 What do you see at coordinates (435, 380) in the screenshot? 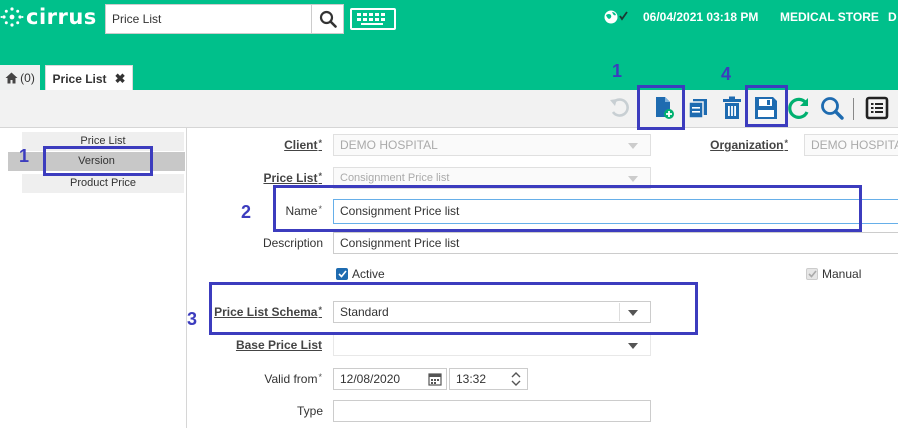
I see `calendar-icon` at bounding box center [435, 380].